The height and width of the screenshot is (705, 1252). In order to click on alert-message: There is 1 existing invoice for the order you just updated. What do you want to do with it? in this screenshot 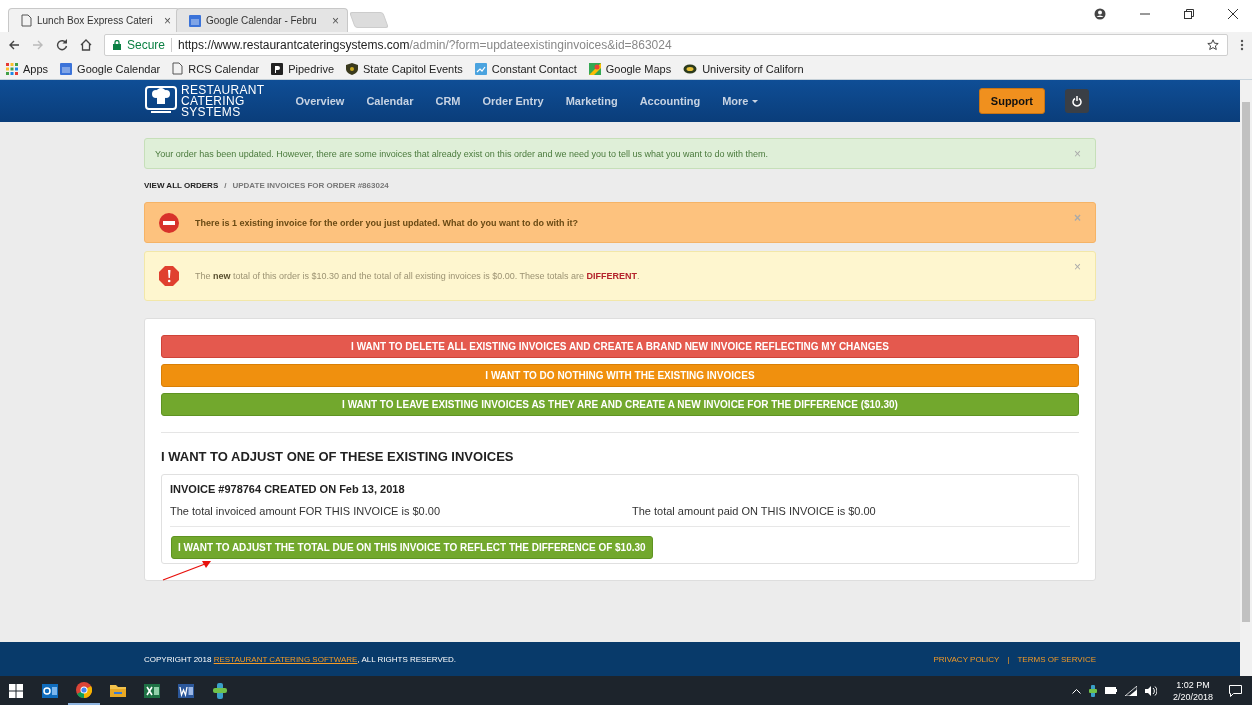, I will do `click(387, 222)`.